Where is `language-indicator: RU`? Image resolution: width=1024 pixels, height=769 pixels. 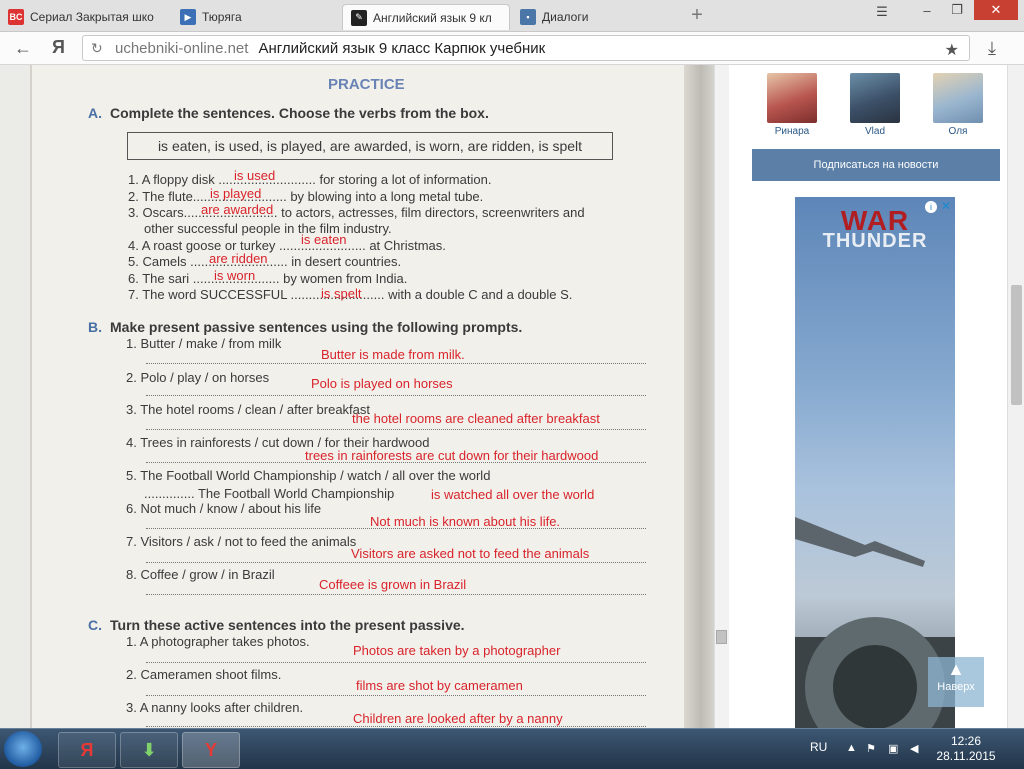 language-indicator: RU is located at coordinates (818, 747).